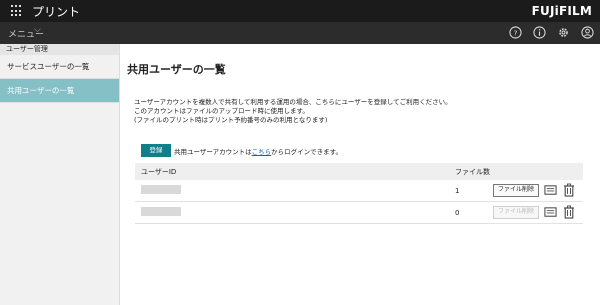 This screenshot has width=600, height=305. I want to click on chevron-down-icon: ⌵, so click(37, 30).